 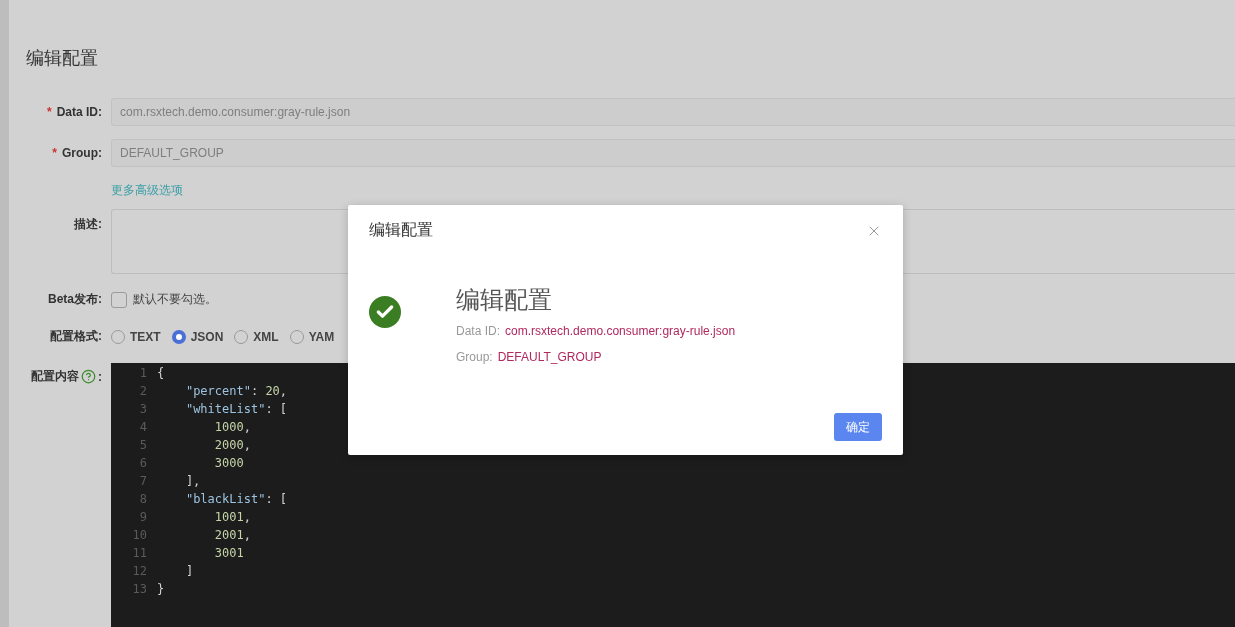 What do you see at coordinates (143, 517) in the screenshot?
I see `line-number: 9` at bounding box center [143, 517].